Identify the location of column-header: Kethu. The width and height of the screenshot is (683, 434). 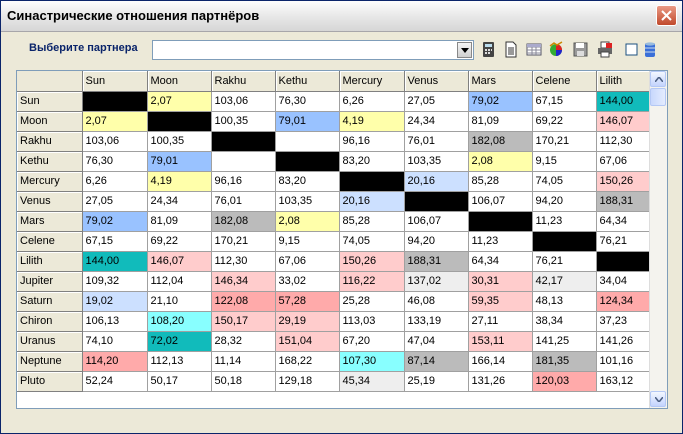
(307, 81).